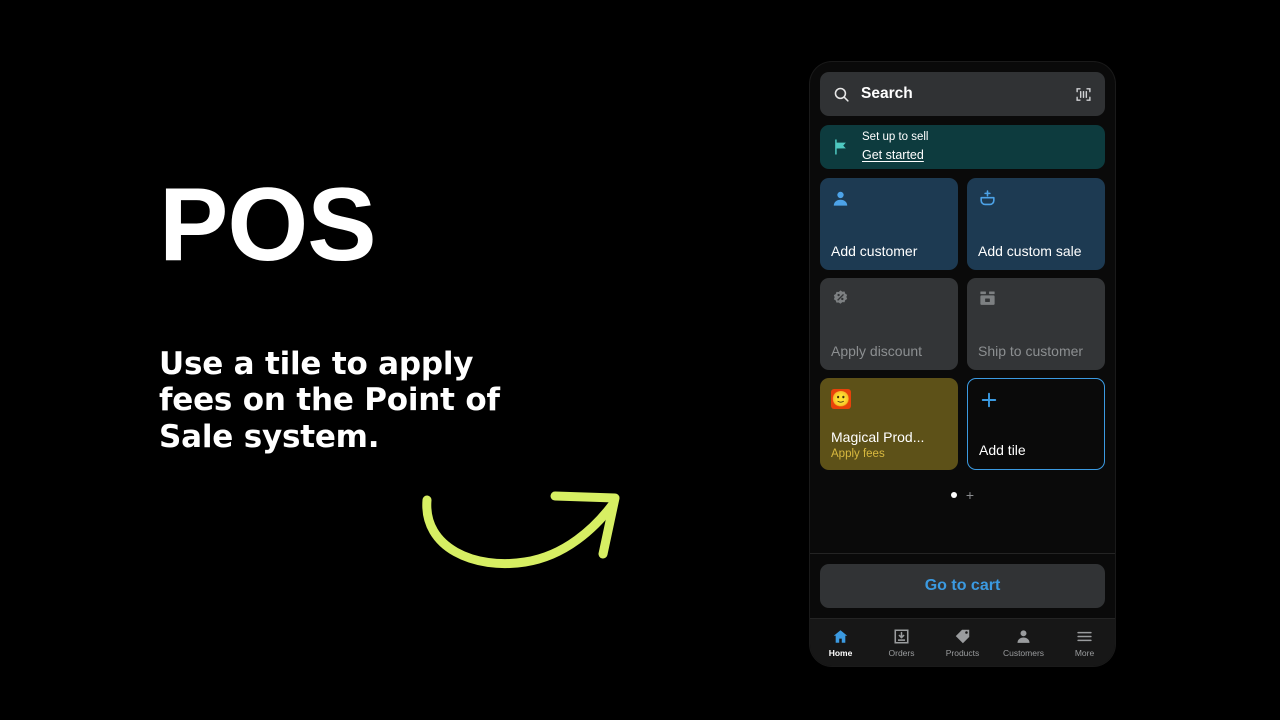  I want to click on nav-item-orders: Orders, so click(901, 643).